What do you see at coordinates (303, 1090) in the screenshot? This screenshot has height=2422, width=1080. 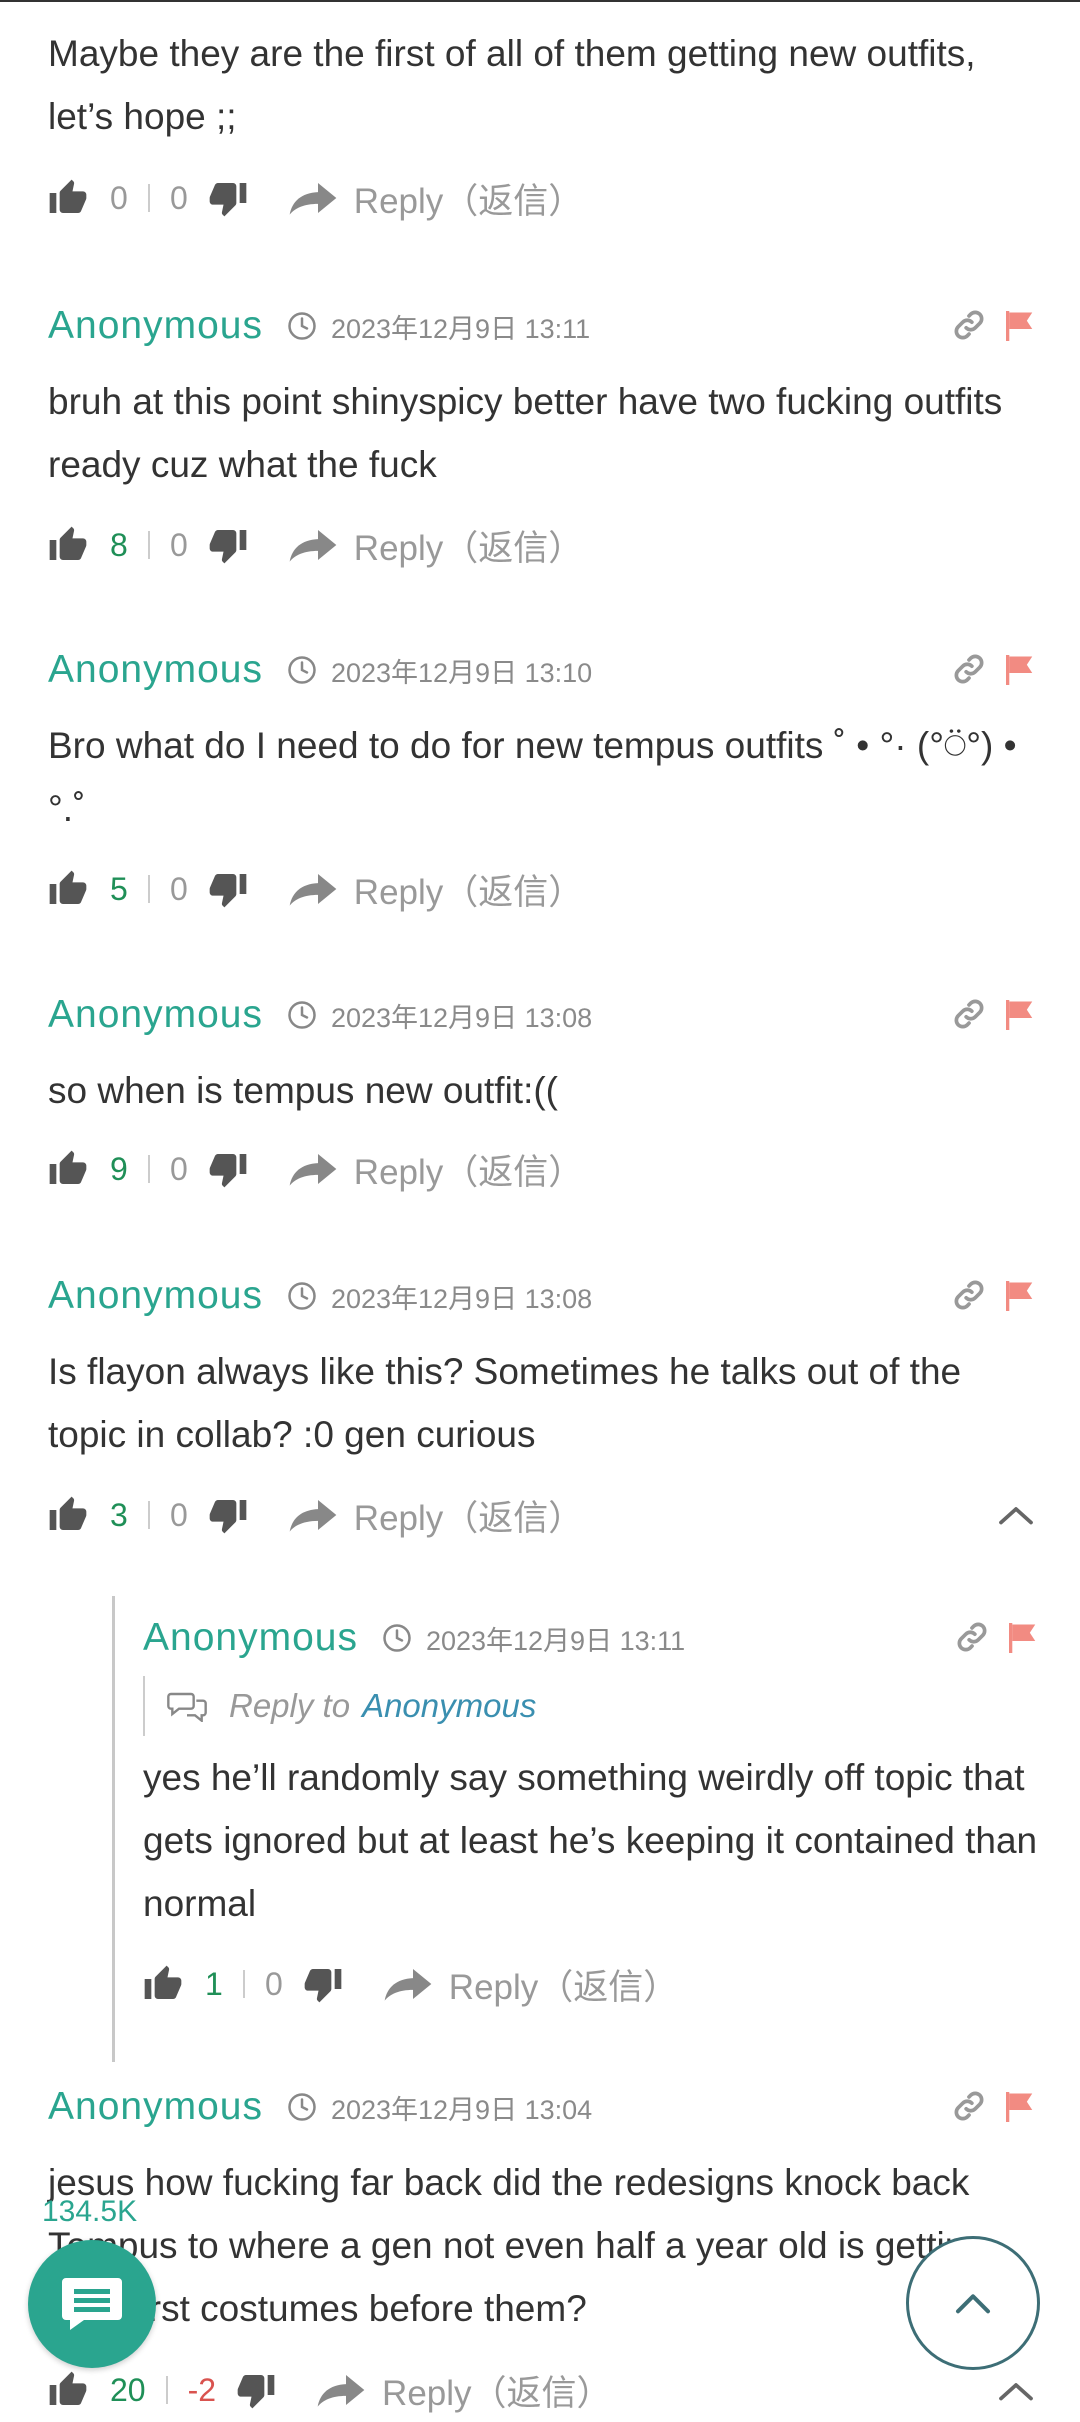 I see `comment-text: so when is tempus new outfit:((` at bounding box center [303, 1090].